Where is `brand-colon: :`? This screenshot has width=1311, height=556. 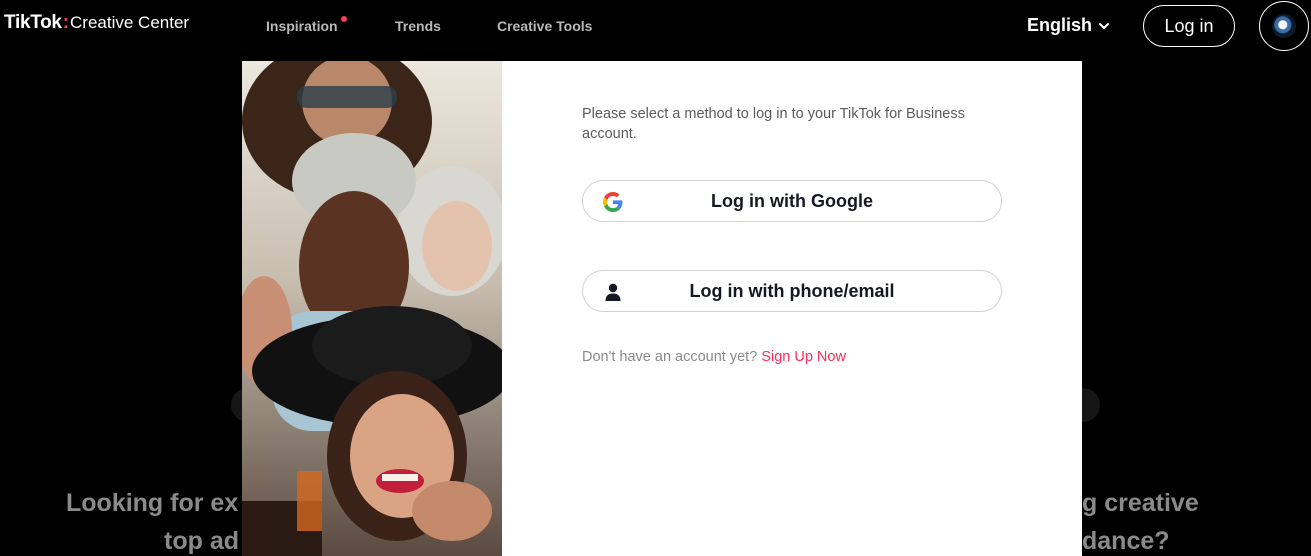 brand-colon: : is located at coordinates (66, 22).